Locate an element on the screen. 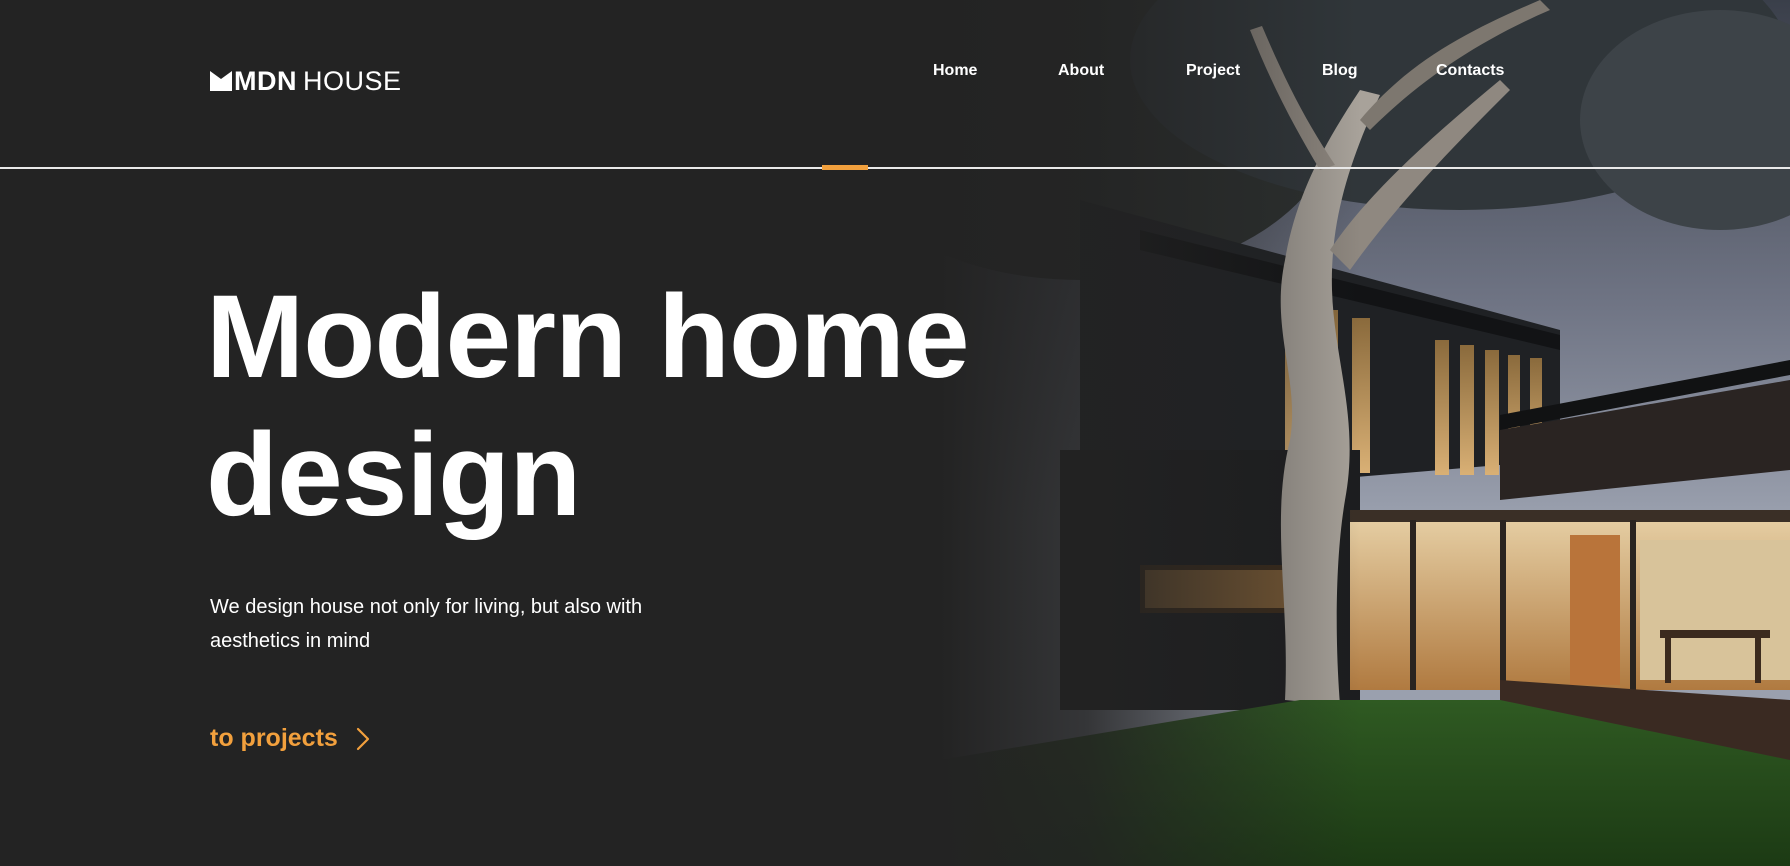 The height and width of the screenshot is (866, 1790). to-projects-label: to projects is located at coordinates (274, 738).